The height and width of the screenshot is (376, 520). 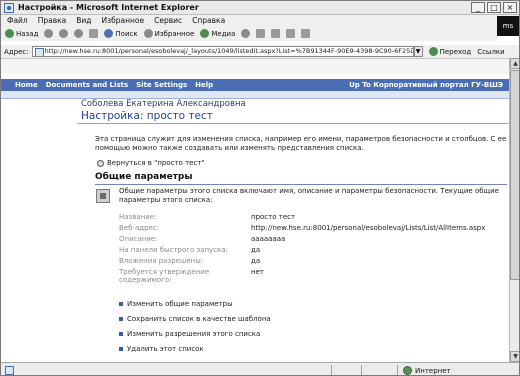 What do you see at coordinates (148, 33) in the screenshot?
I see `favorites-icon` at bounding box center [148, 33].